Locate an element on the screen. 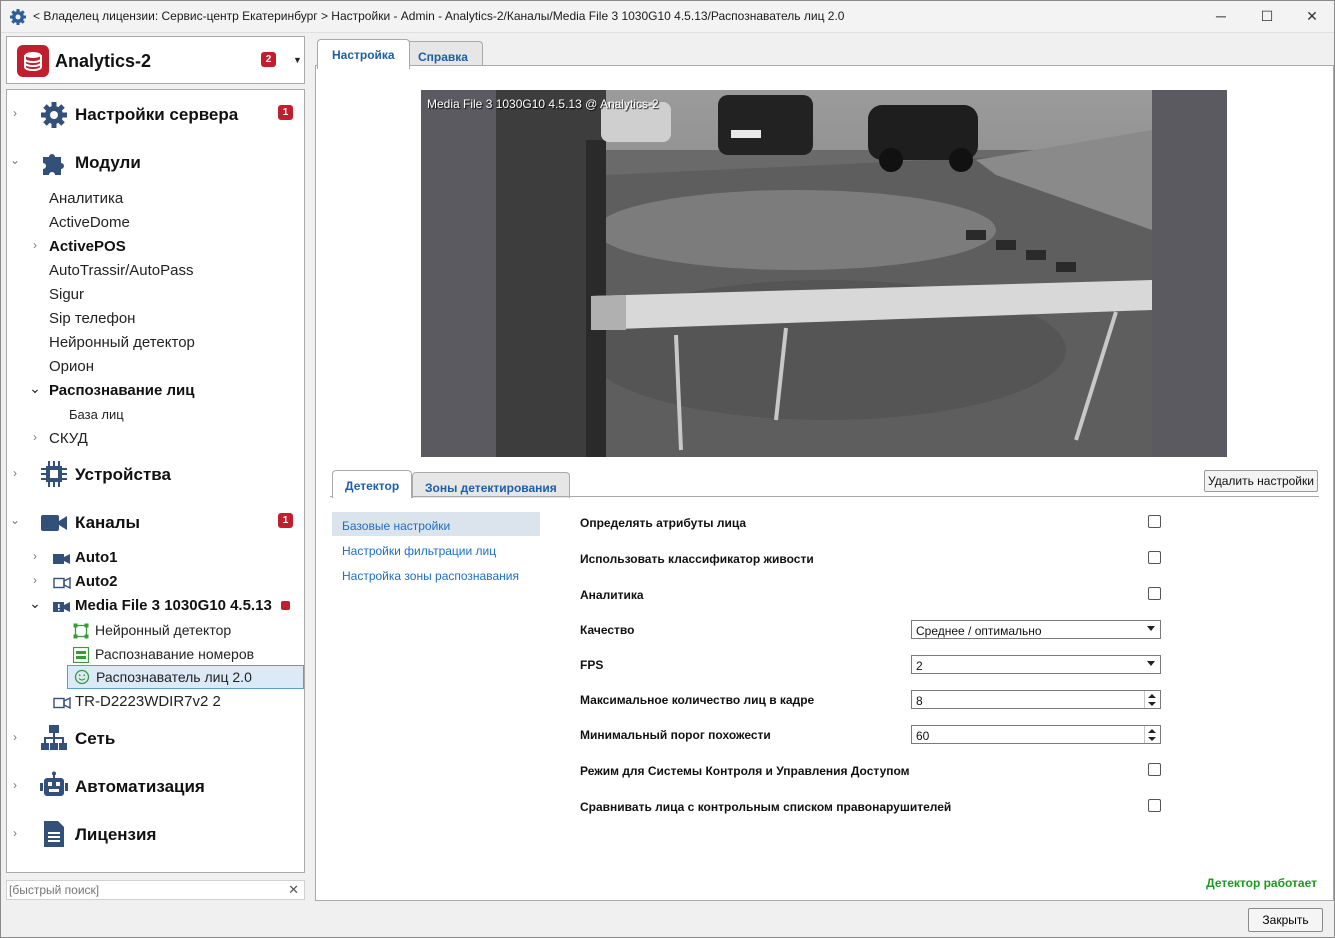 The width and height of the screenshot is (1335, 938). tree-item-tr-camera: TR-D2223WDIR7v2 2 is located at coordinates (155, 703).